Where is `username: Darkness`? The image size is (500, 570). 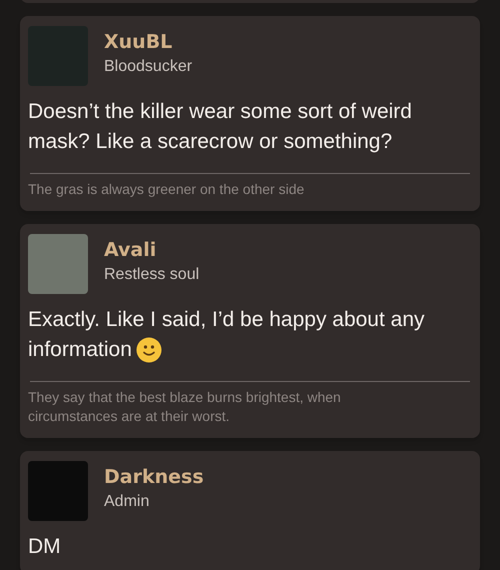
username: Darkness is located at coordinates (154, 477).